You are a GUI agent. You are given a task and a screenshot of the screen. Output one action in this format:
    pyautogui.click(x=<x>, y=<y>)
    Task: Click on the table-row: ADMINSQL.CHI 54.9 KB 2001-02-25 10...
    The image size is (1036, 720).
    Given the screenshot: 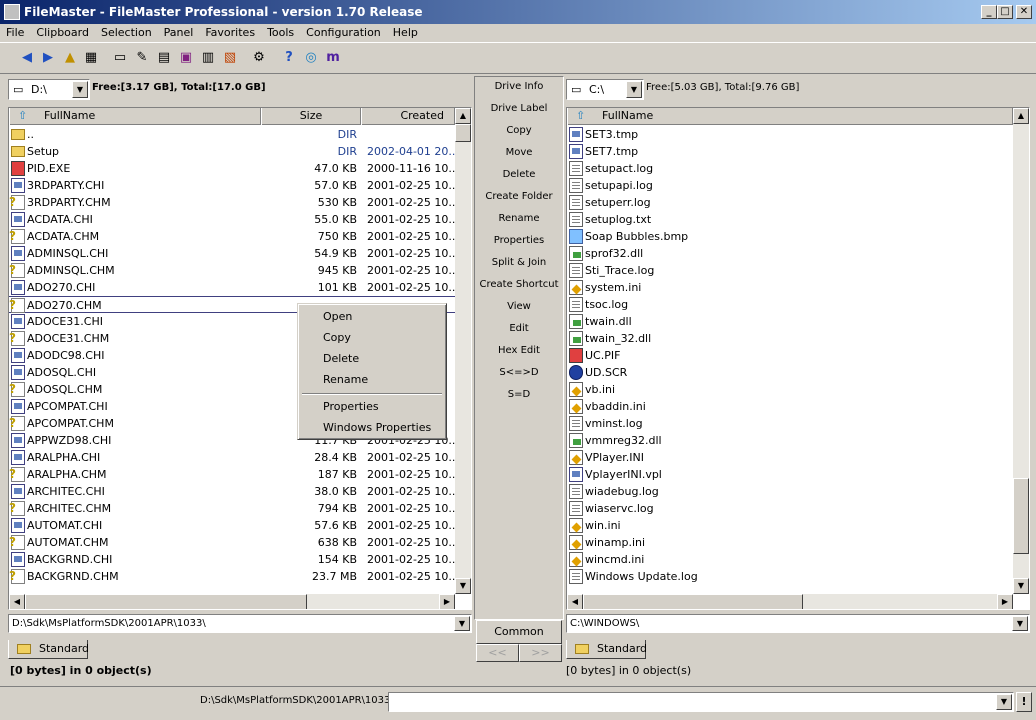 What is the action you would take?
    pyautogui.click(x=232, y=253)
    